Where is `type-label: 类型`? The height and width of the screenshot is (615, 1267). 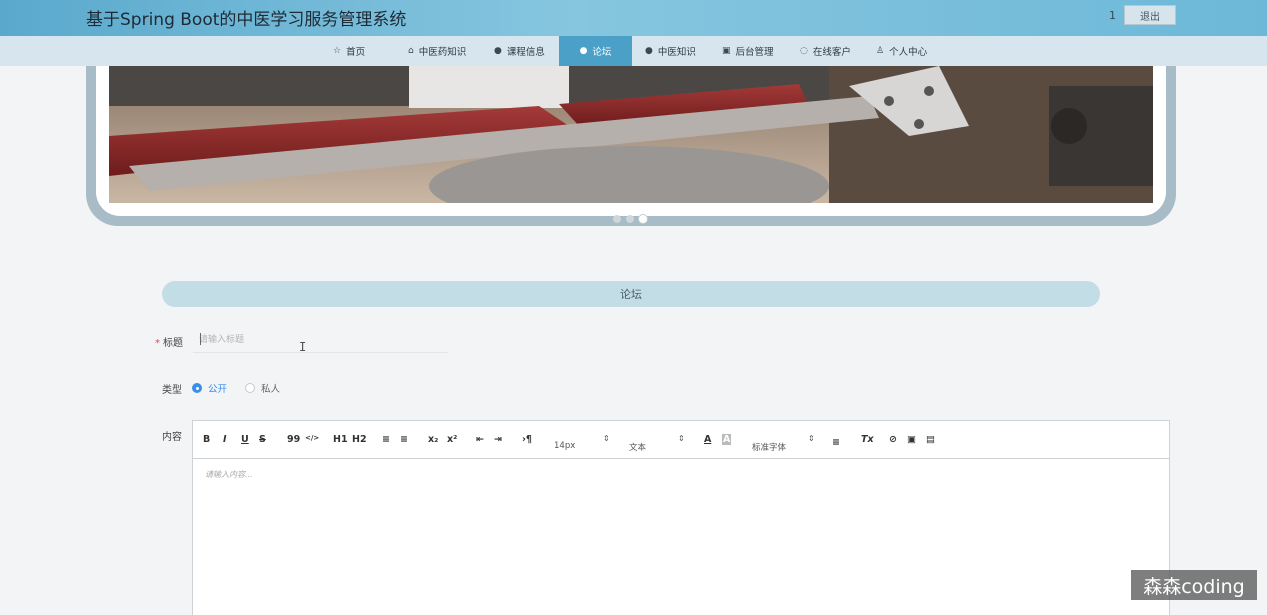
type-label: 类型 is located at coordinates (172, 390).